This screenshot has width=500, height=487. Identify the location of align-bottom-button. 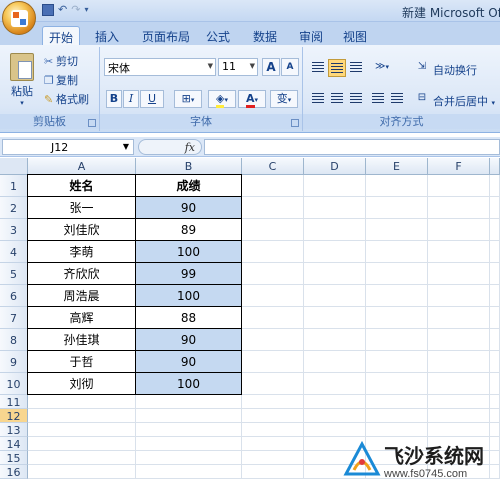
(356, 68).